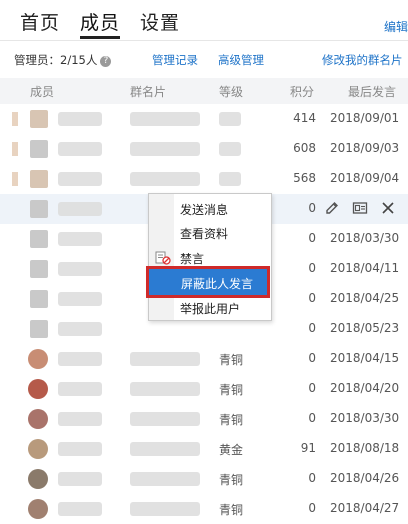  What do you see at coordinates (163, 258) in the screenshot?
I see `mute-icon` at bounding box center [163, 258].